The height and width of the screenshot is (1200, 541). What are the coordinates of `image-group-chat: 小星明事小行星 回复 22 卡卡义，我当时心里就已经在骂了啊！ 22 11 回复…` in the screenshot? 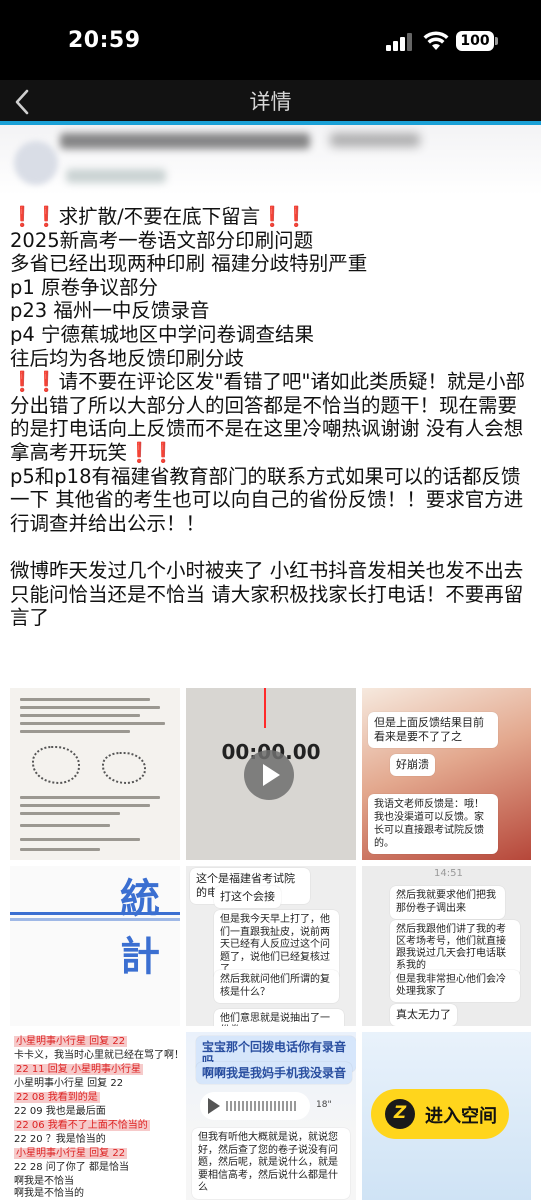 It's located at (95, 1116).